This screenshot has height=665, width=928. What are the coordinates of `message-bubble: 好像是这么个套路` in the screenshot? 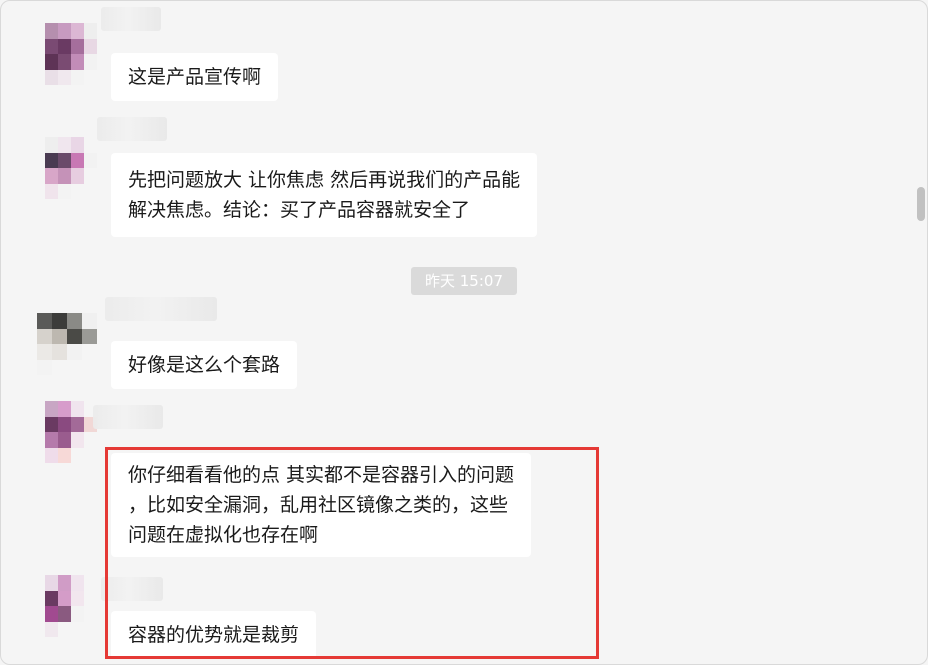 It's located at (204, 365).